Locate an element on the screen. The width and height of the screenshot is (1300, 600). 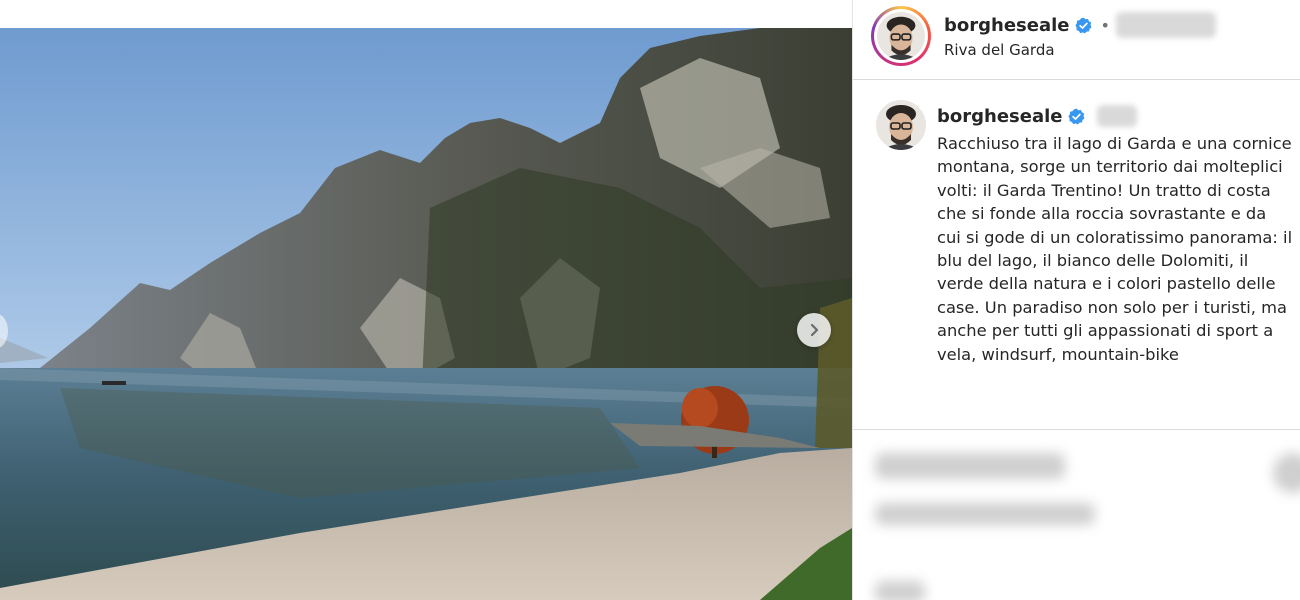
caption-user-row: borgheseale is located at coordinates (1037, 116).